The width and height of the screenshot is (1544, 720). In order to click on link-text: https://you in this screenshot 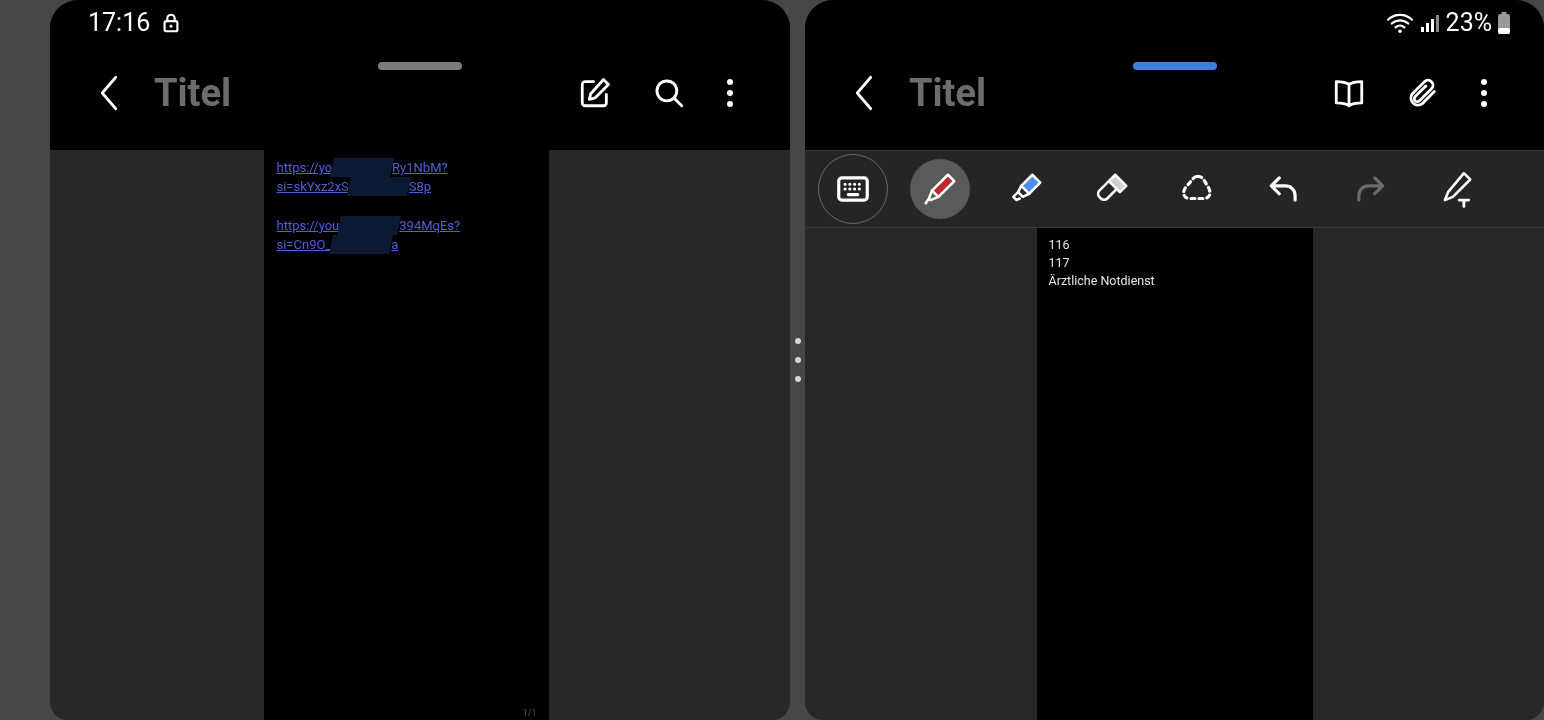, I will do `click(308, 225)`.